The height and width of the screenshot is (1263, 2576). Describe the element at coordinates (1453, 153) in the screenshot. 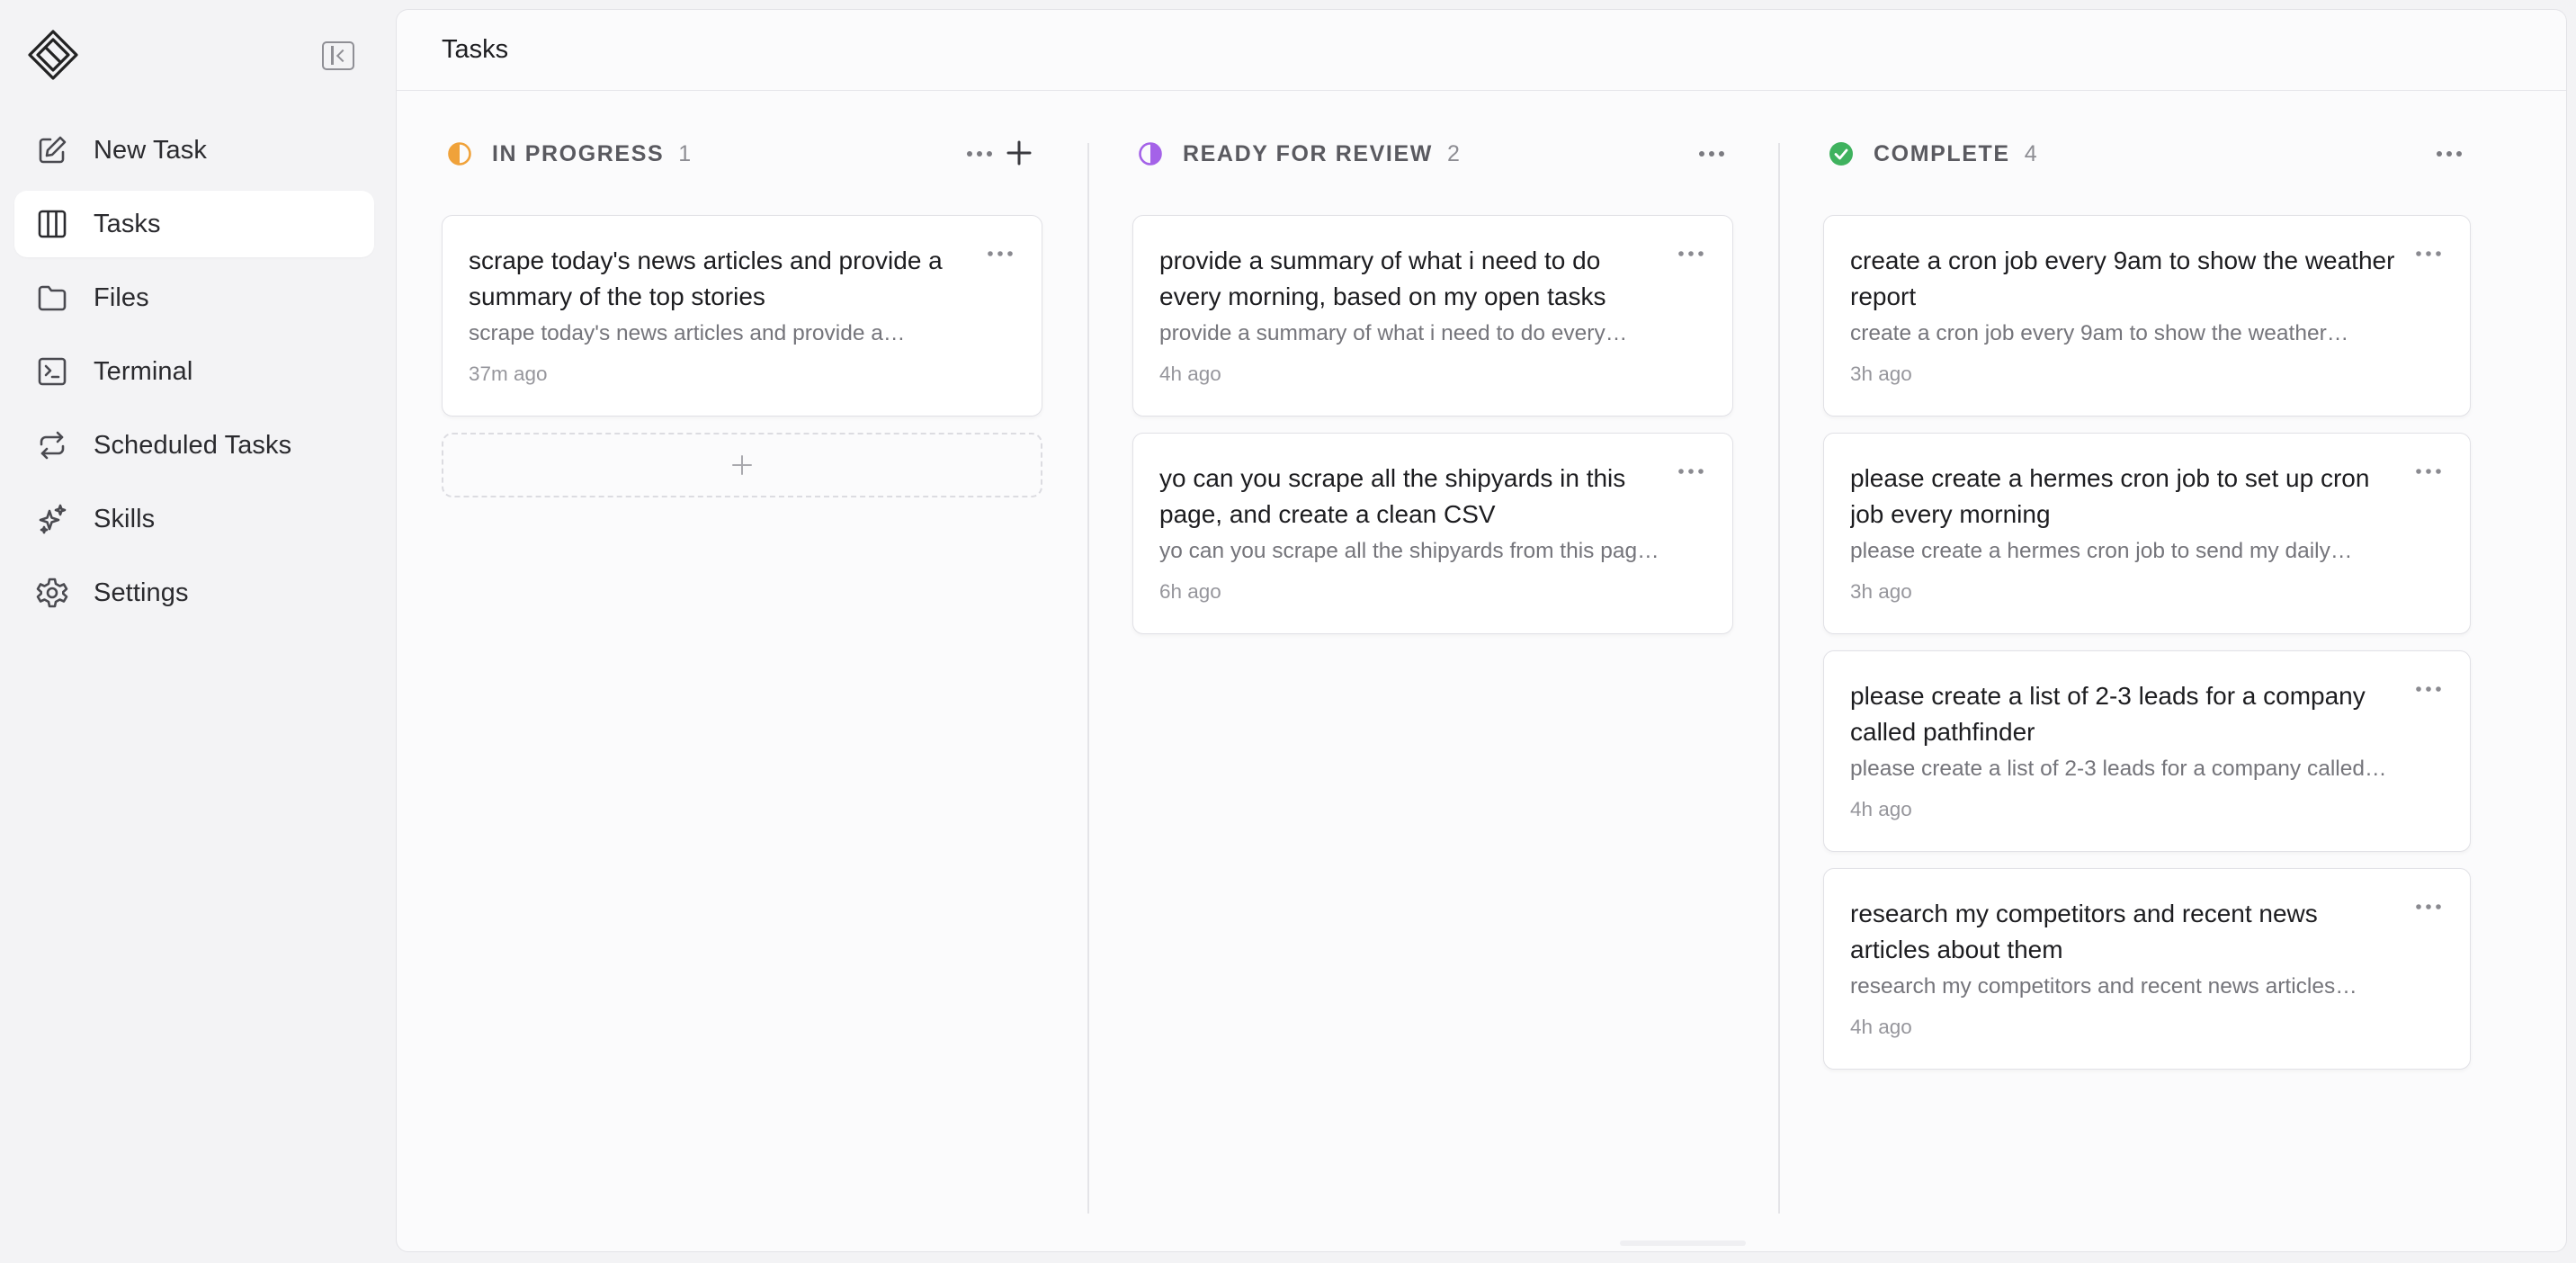

I see `column-count: 2` at that location.